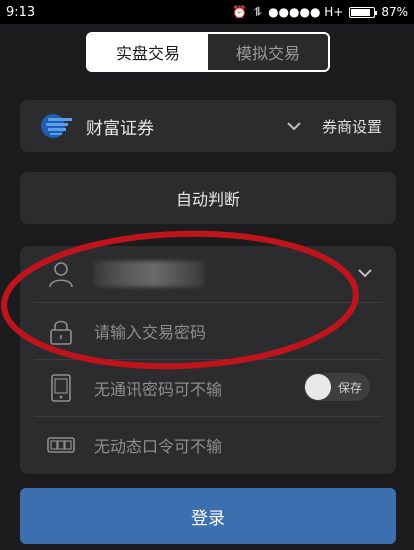 The height and width of the screenshot is (550, 414). I want to click on account-chevron-down-icon, so click(365, 273).